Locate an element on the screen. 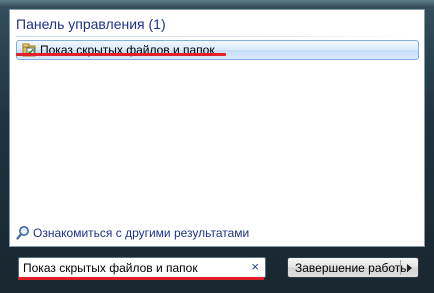 The width and height of the screenshot is (434, 293). shutdown-divider is located at coordinates (400, 267).